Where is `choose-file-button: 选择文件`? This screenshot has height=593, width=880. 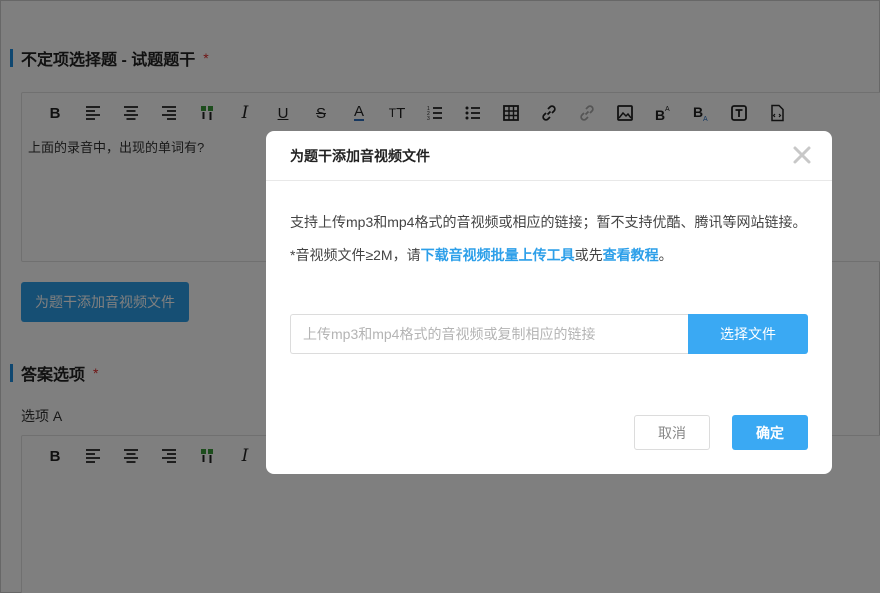 choose-file-button: 选择文件 is located at coordinates (748, 334).